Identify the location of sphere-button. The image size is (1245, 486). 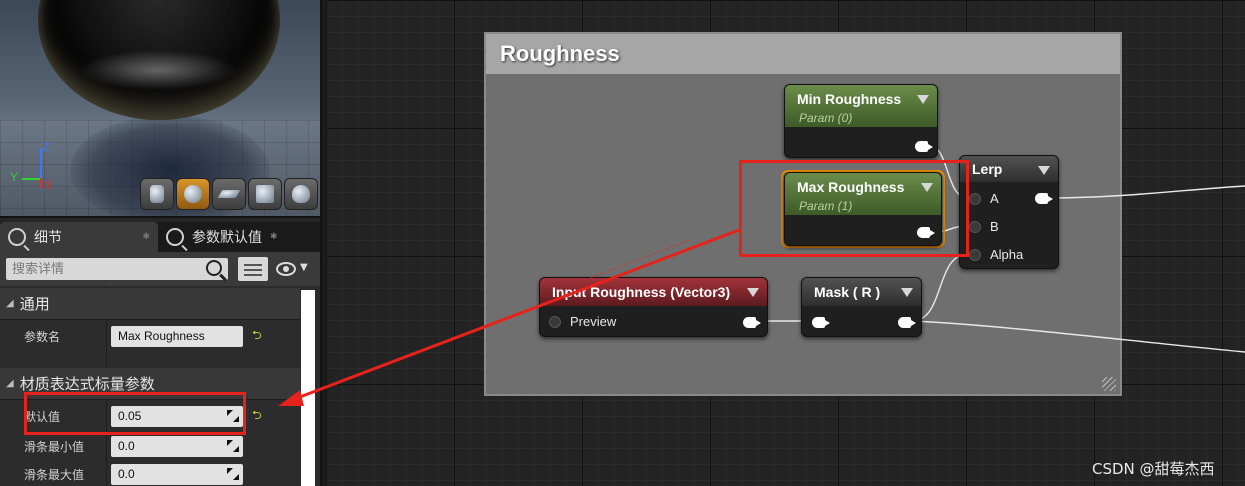
(193, 194).